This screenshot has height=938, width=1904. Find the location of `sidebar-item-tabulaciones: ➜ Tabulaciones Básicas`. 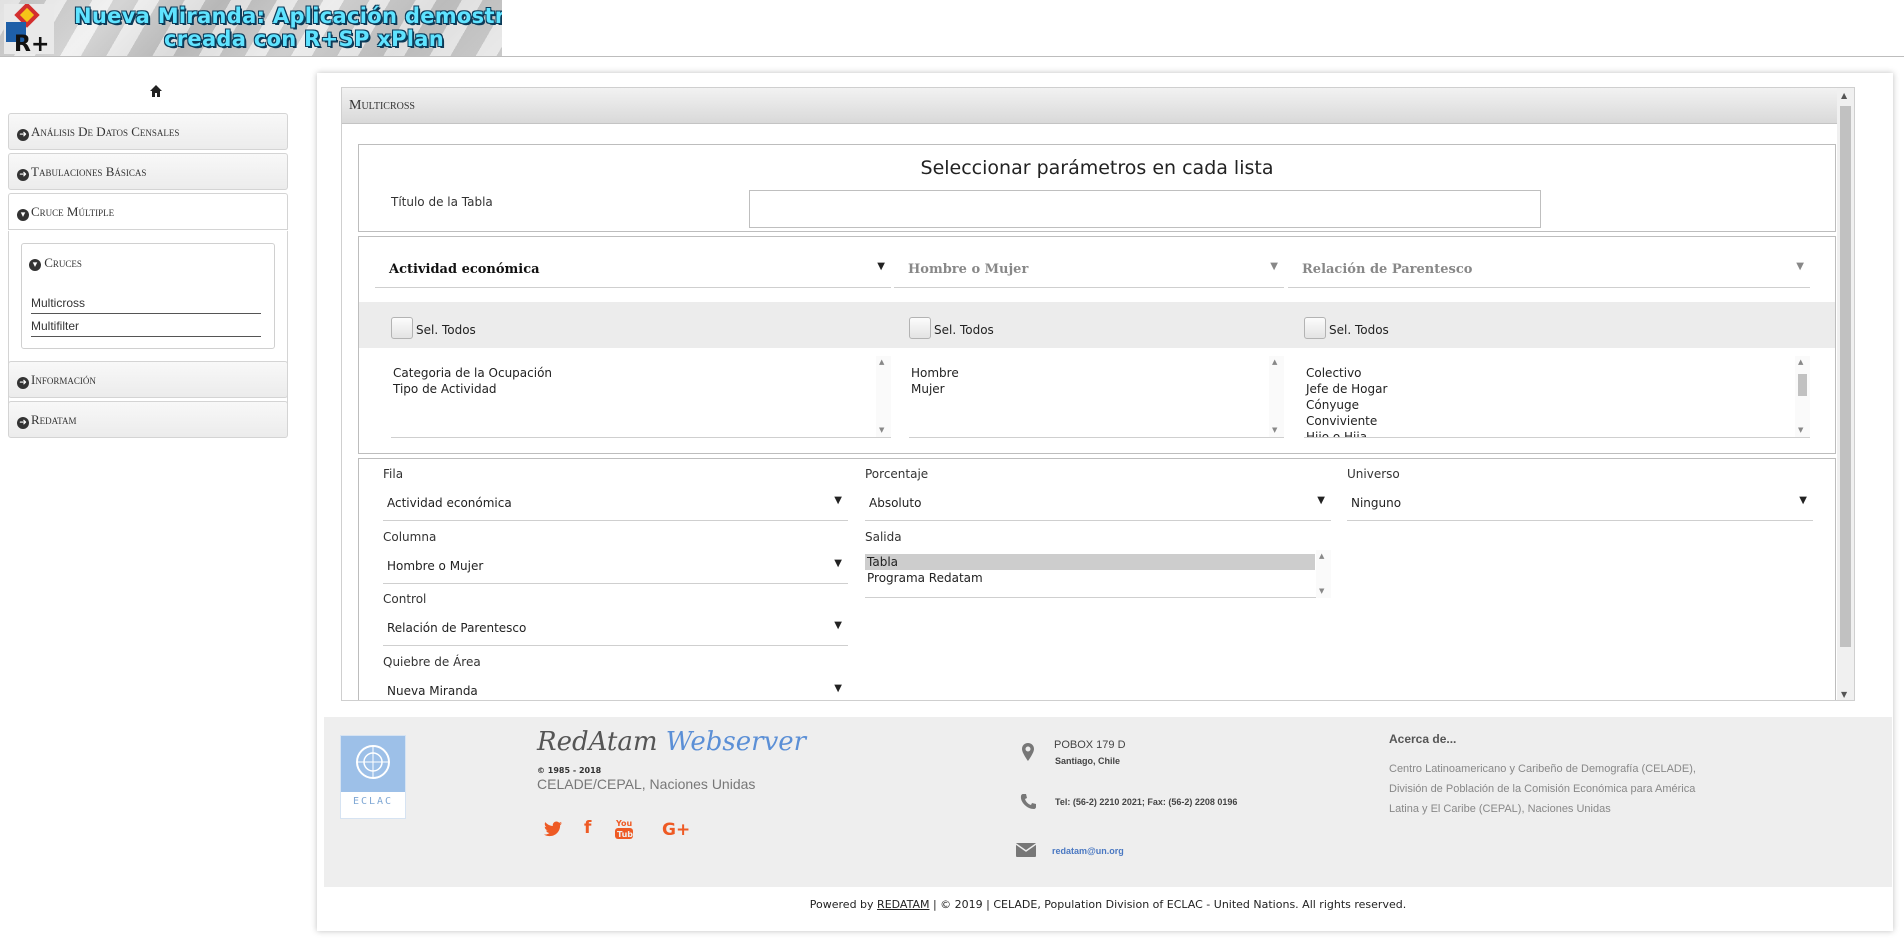

sidebar-item-tabulaciones: ➜ Tabulaciones Básicas is located at coordinates (148, 171).